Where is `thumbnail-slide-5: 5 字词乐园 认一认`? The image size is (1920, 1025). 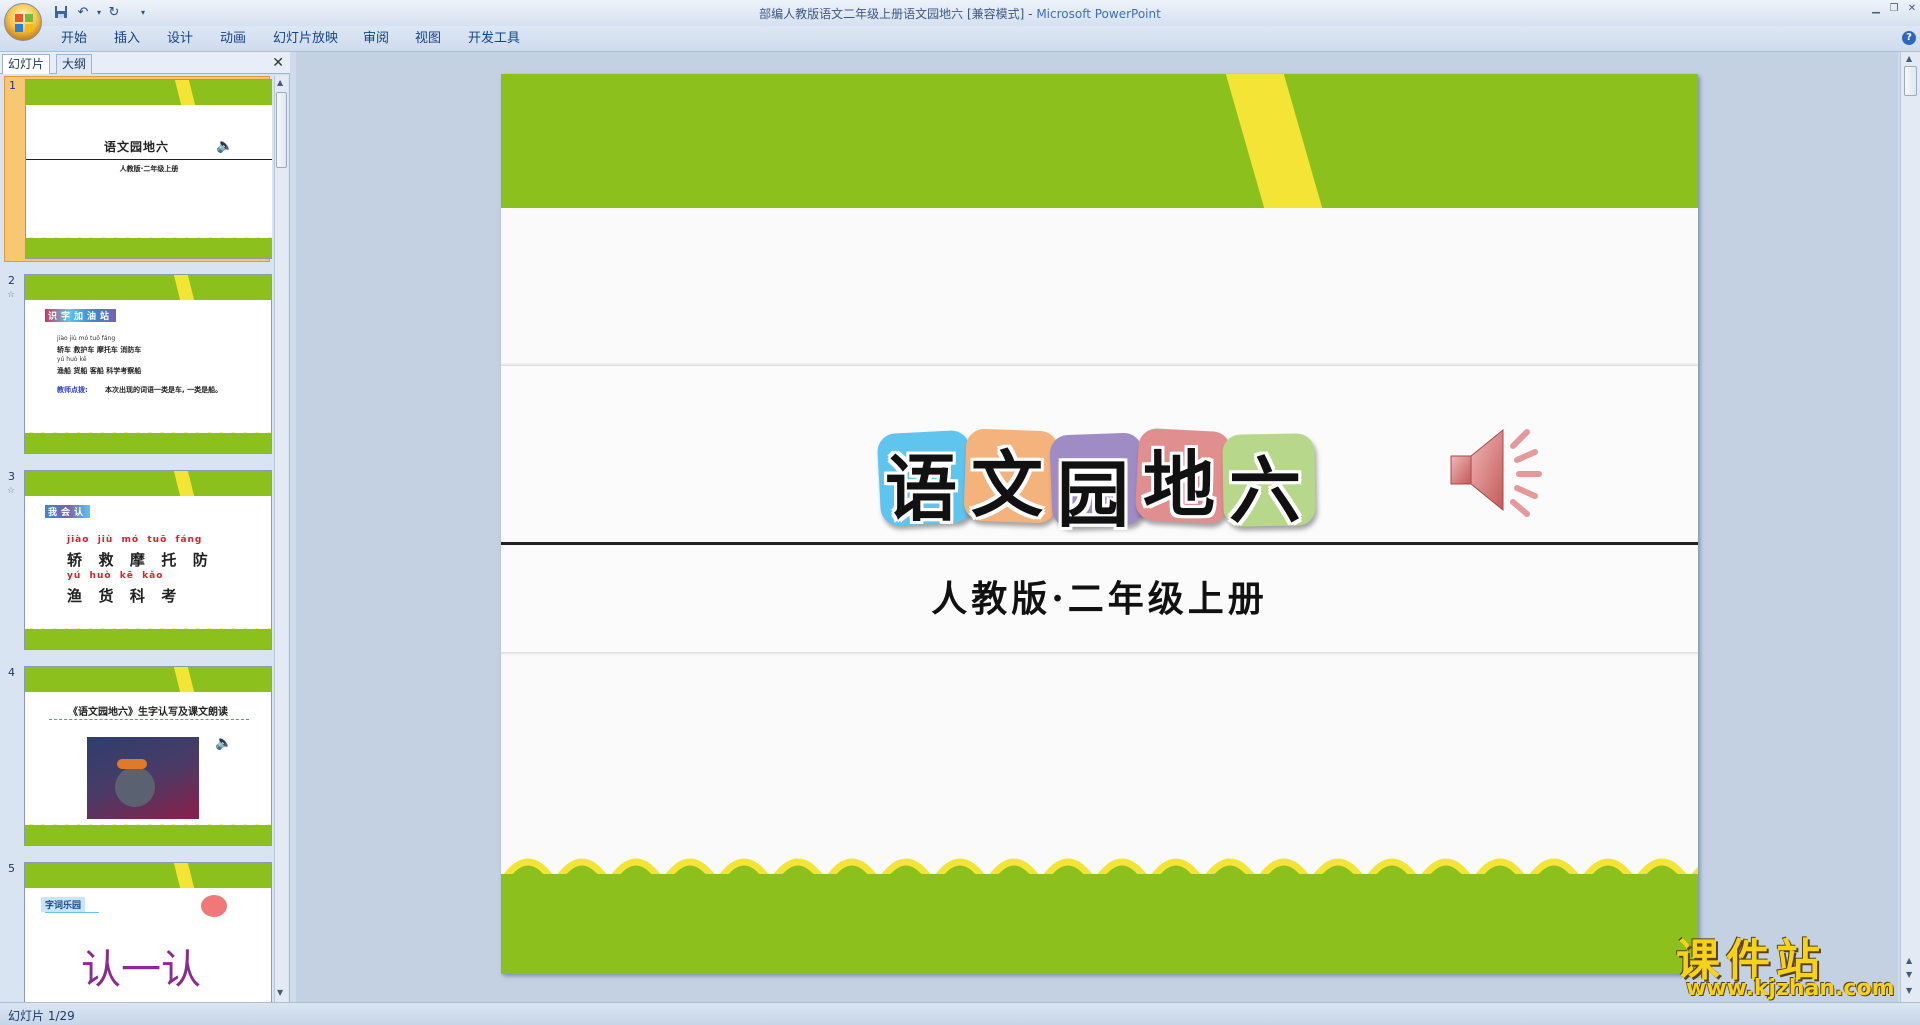
thumbnail-slide-5: 5 字词乐园 认一认 is located at coordinates (138, 931).